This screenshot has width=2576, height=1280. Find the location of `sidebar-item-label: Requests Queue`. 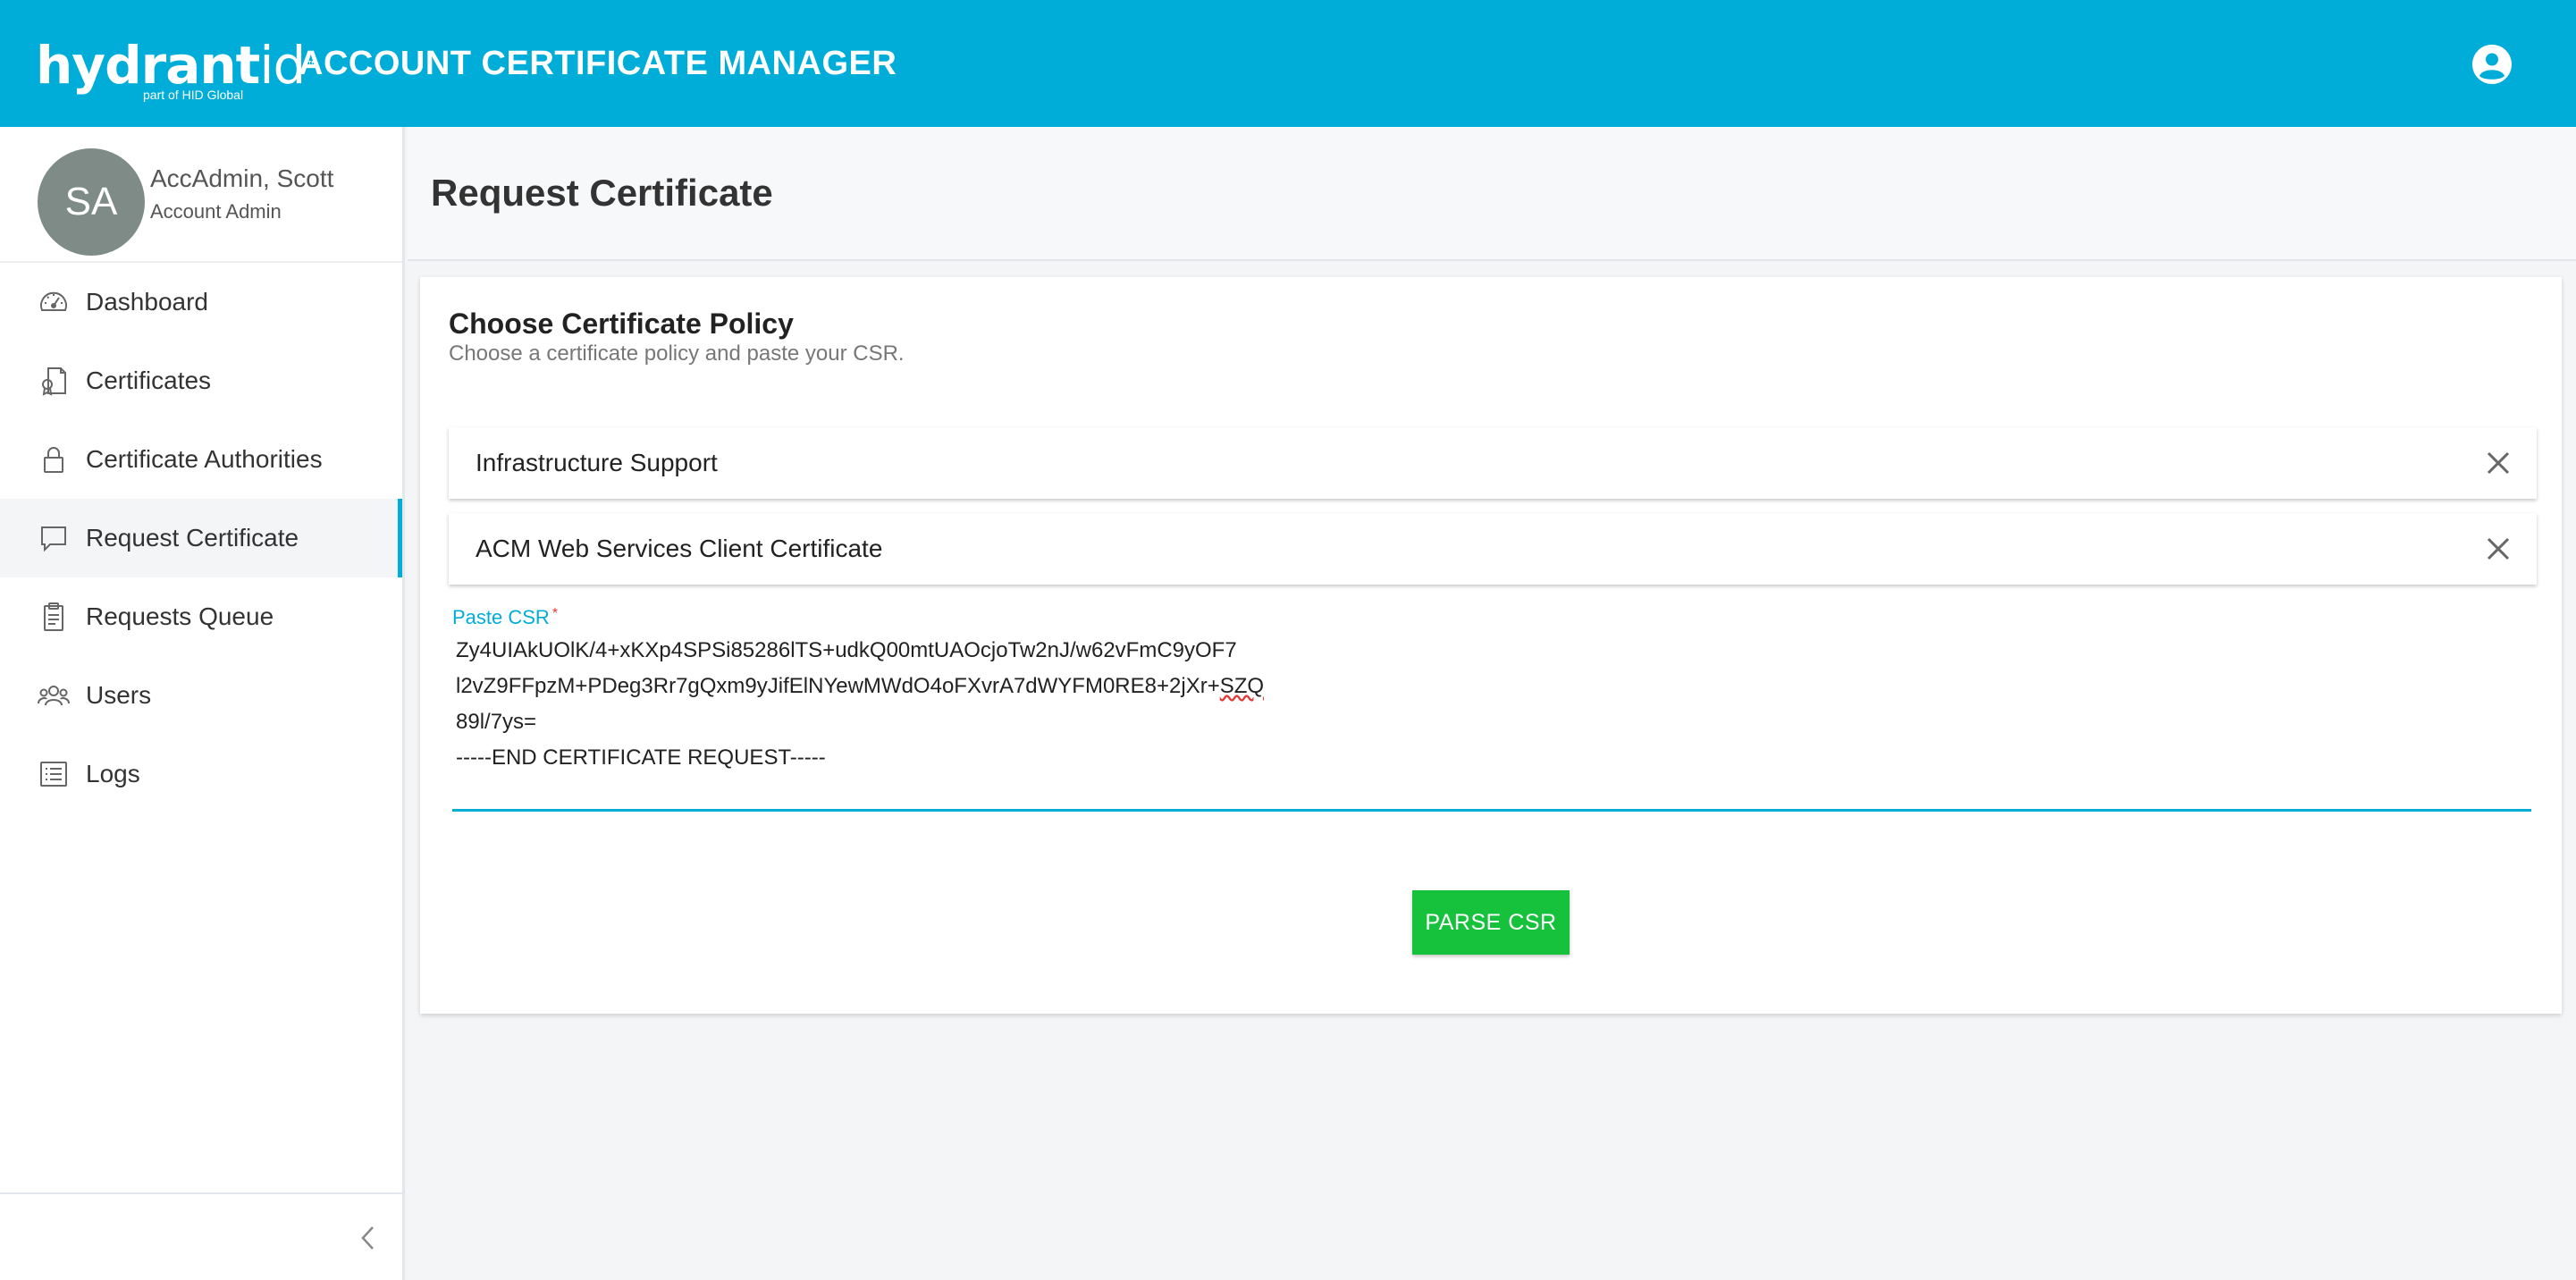

sidebar-item-label: Requests Queue is located at coordinates (180, 616).